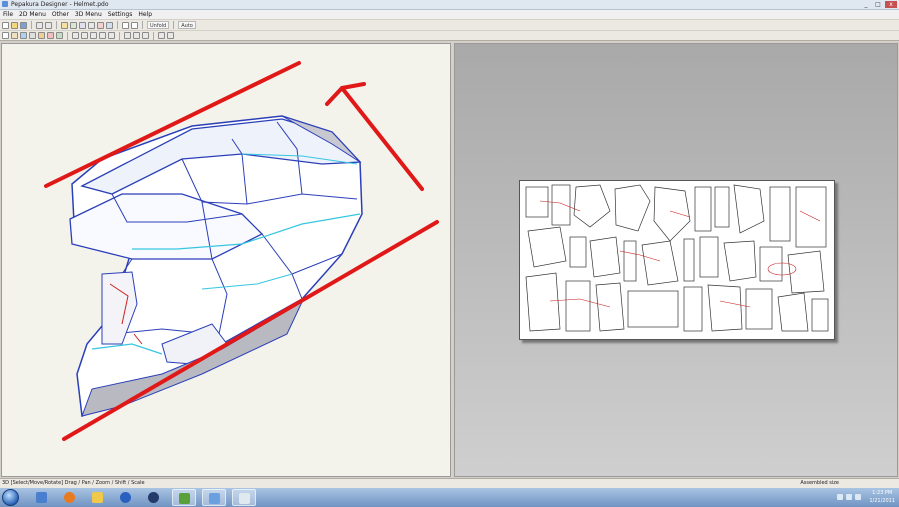 The width and height of the screenshot is (899, 507). What do you see at coordinates (5, 4) in the screenshot?
I see `pepakura-app-icon` at bounding box center [5, 4].